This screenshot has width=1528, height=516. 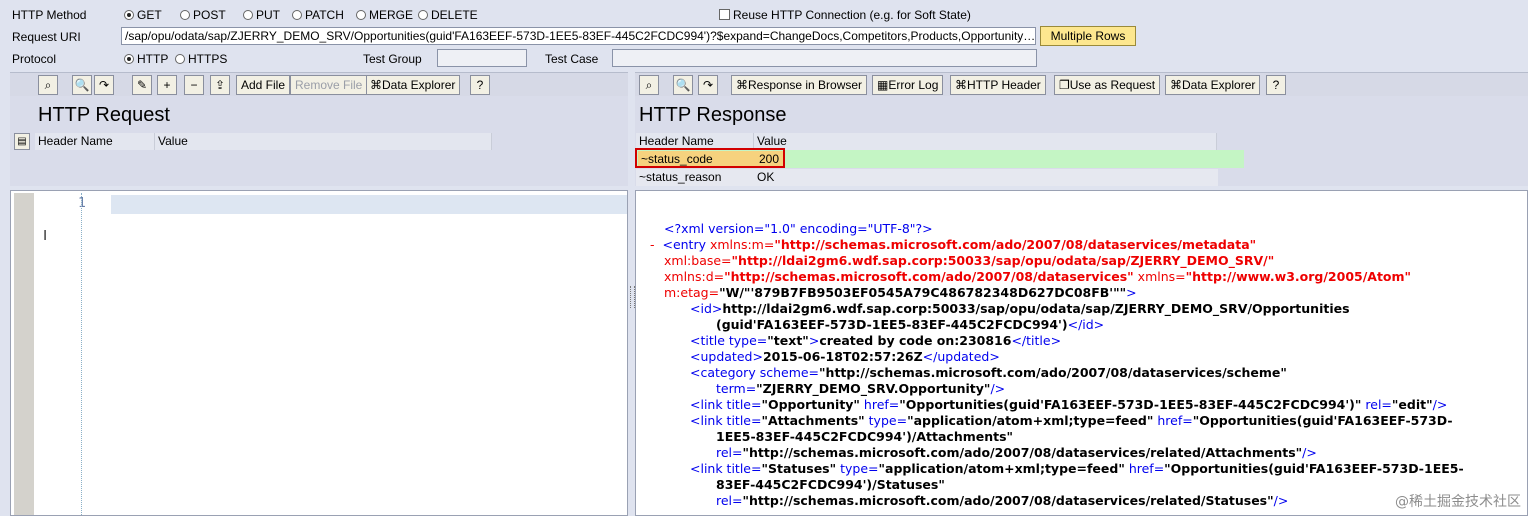 I want to click on xml-line: <updated>2015-06-18T02:57:26Z</updated>, so click(x=845, y=356).